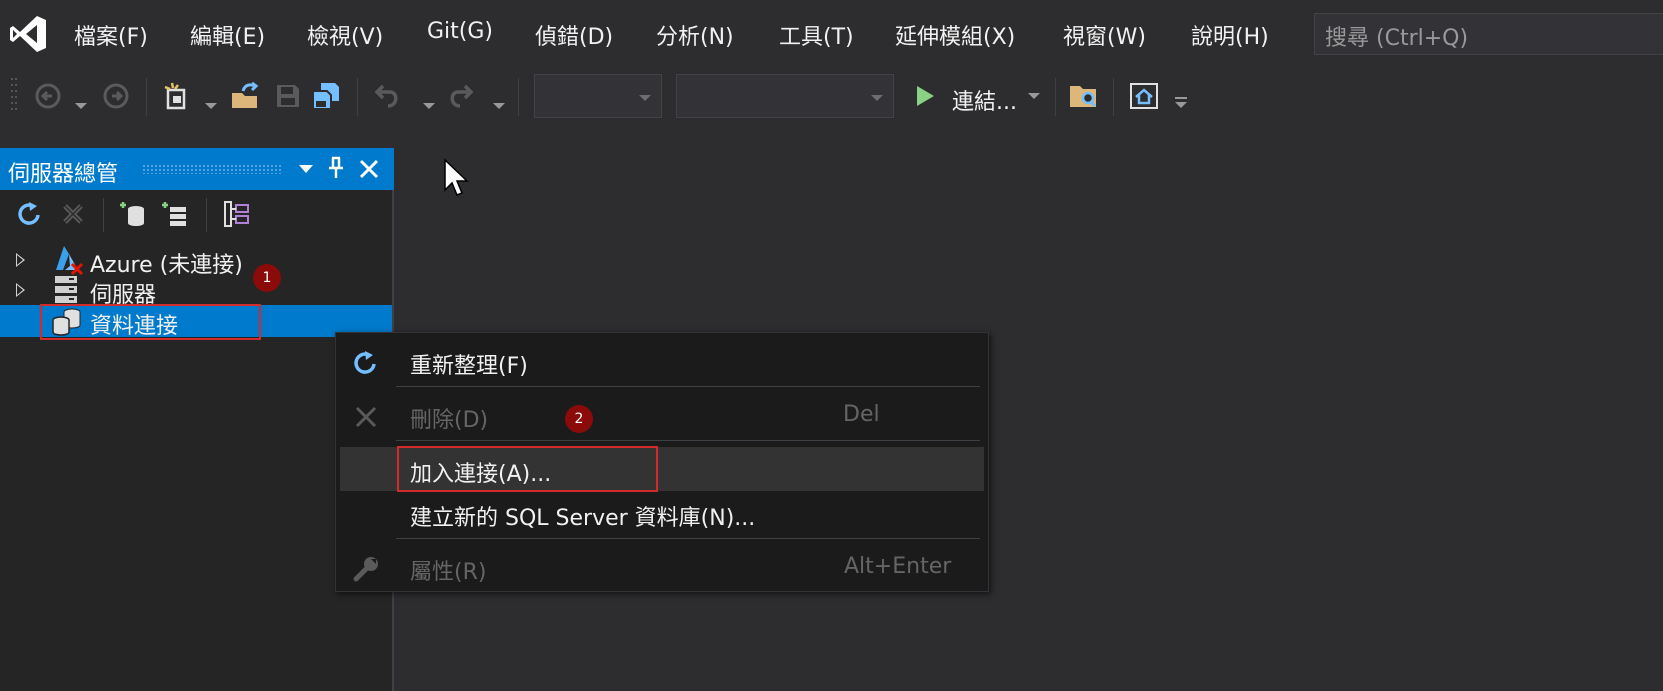 The height and width of the screenshot is (691, 1663). I want to click on start-page-button, so click(1144, 96).